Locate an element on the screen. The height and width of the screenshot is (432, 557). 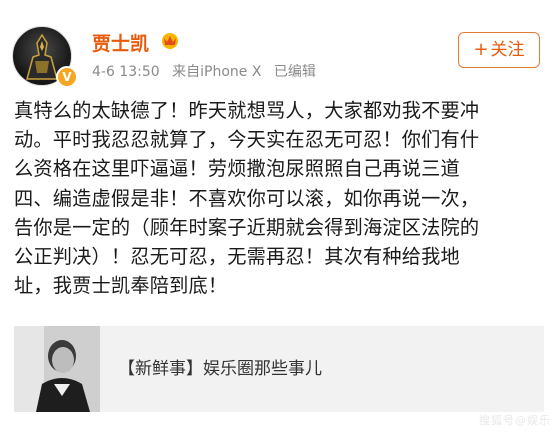
post-line: 真特么的太缺德了！昨天就想骂人，大家都劝我不要冲 is located at coordinates (247, 110).